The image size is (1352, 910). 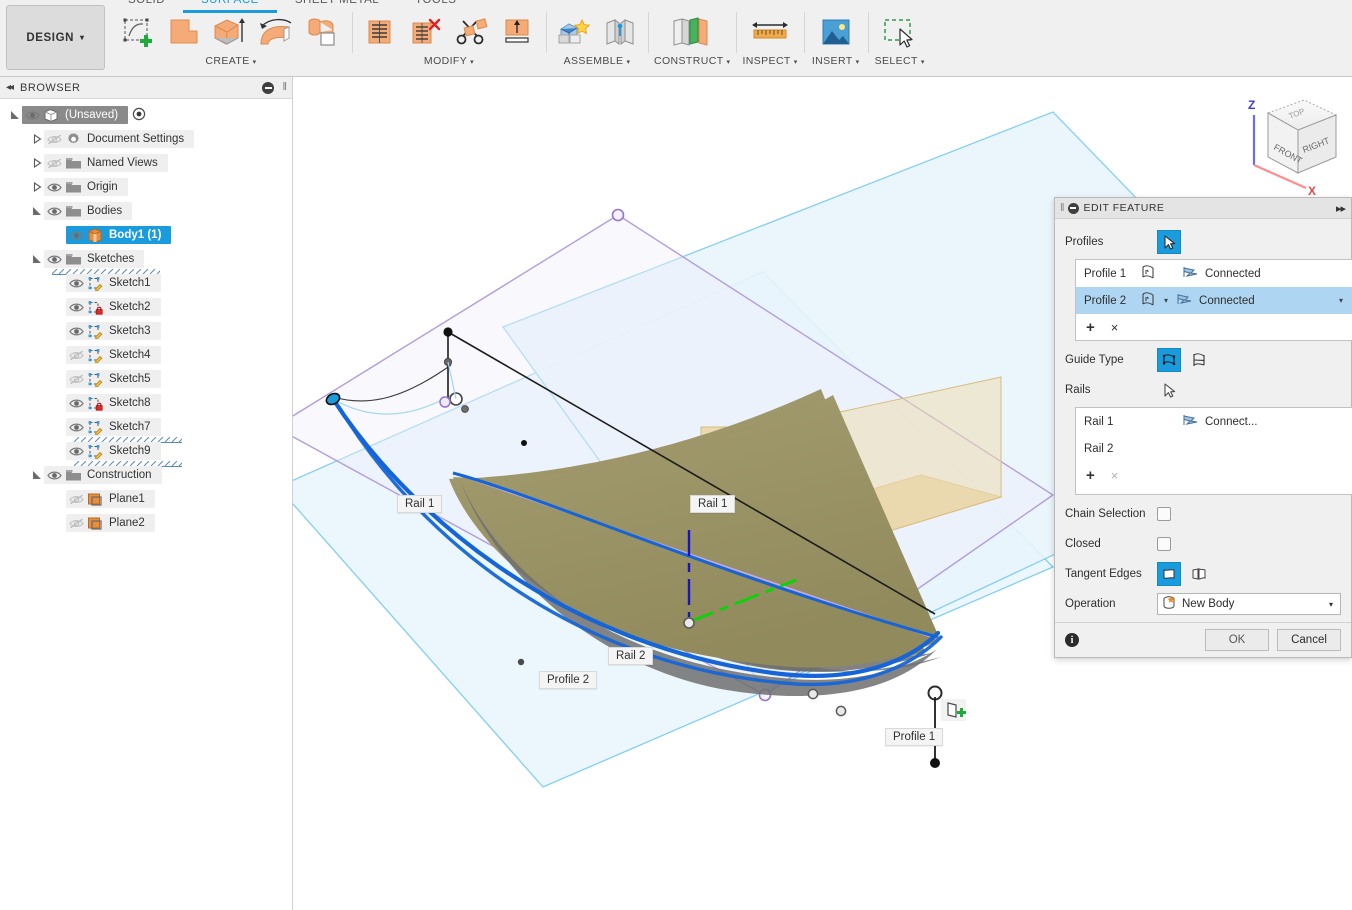 What do you see at coordinates (518, 32) in the screenshot?
I see `offset-icon` at bounding box center [518, 32].